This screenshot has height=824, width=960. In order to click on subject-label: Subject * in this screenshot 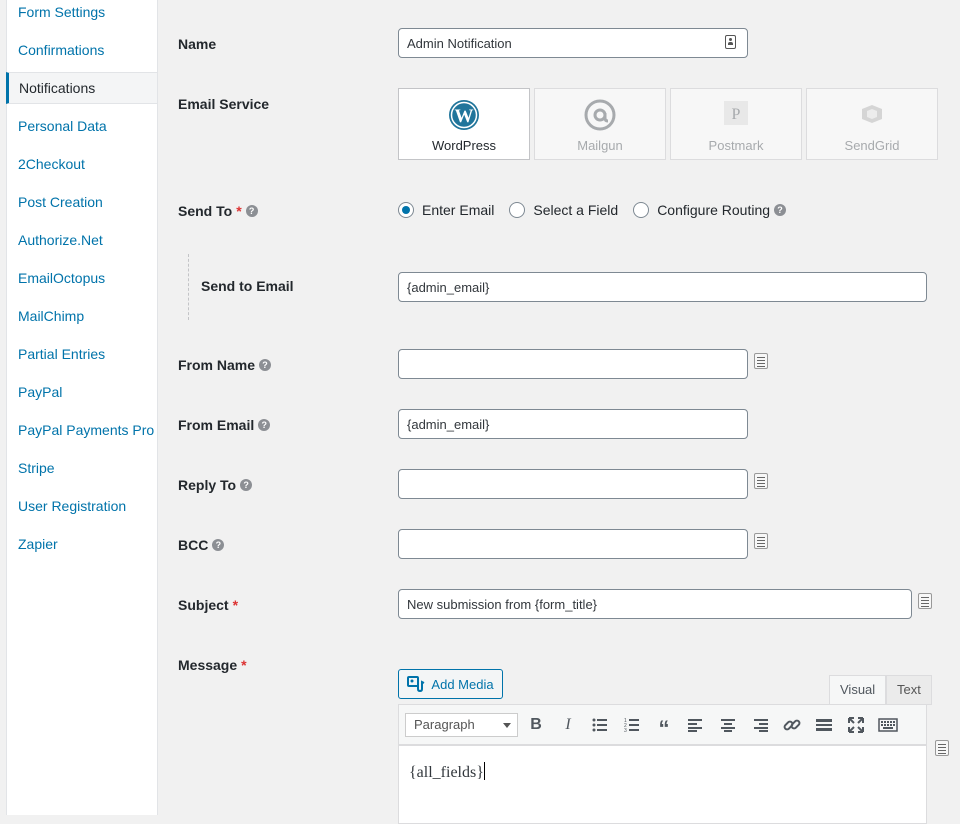, I will do `click(208, 605)`.